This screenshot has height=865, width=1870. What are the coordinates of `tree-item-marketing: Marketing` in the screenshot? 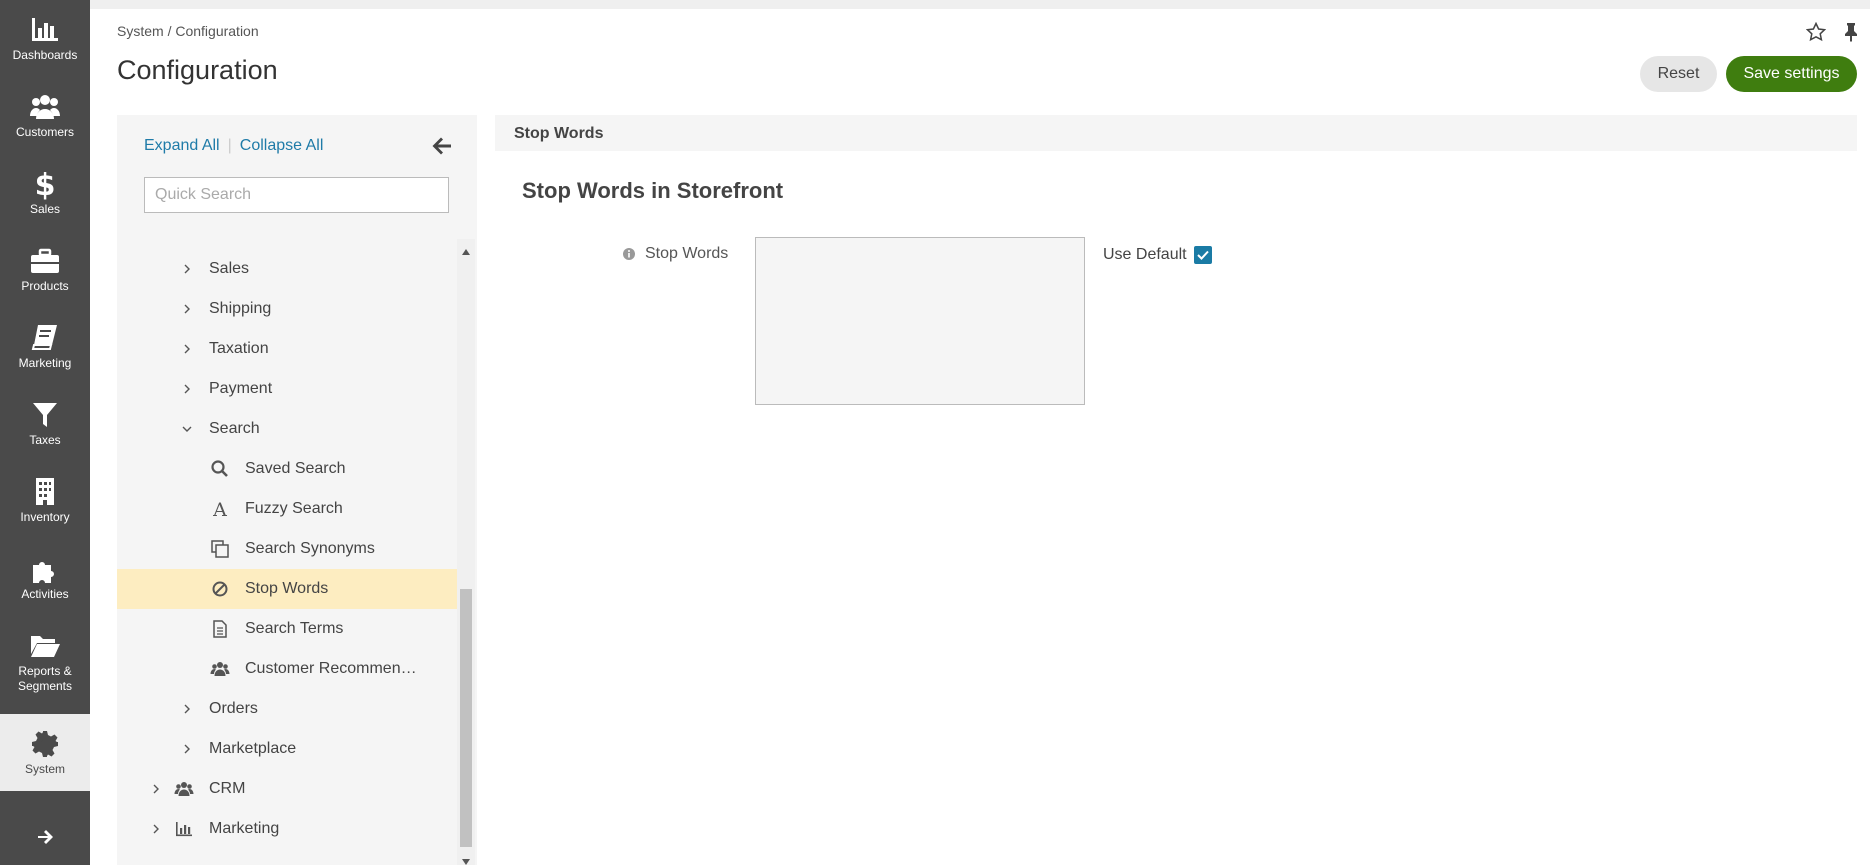 It's located at (287, 829).